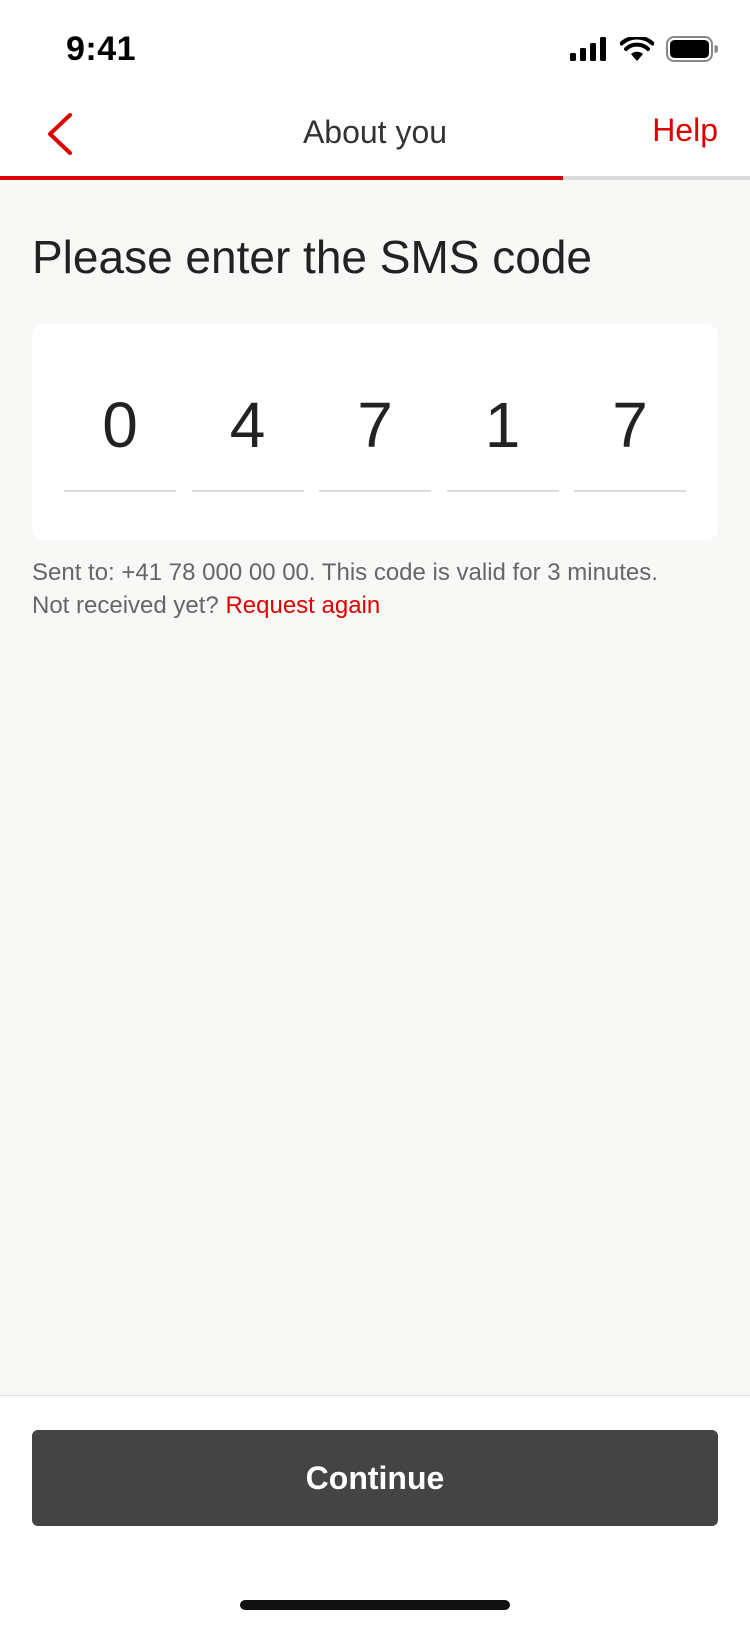 This screenshot has height=1625, width=750. Describe the element at coordinates (375, 408) in the screenshot. I see `code-digit-3: 7` at that location.